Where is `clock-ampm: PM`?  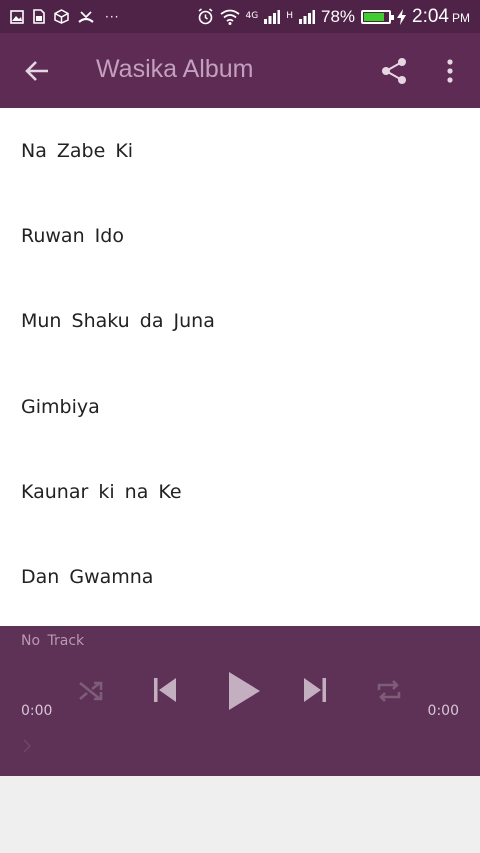 clock-ampm: PM is located at coordinates (461, 17).